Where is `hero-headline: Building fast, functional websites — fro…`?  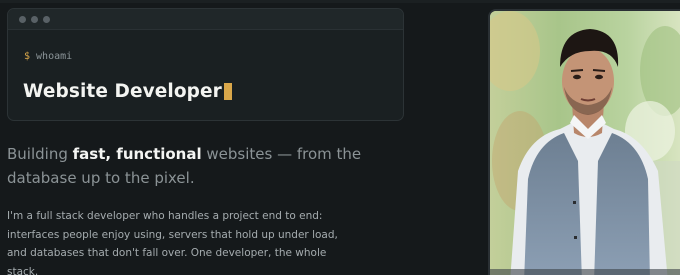
hero-headline: Building fast, functional websites — fro… is located at coordinates (187, 166).